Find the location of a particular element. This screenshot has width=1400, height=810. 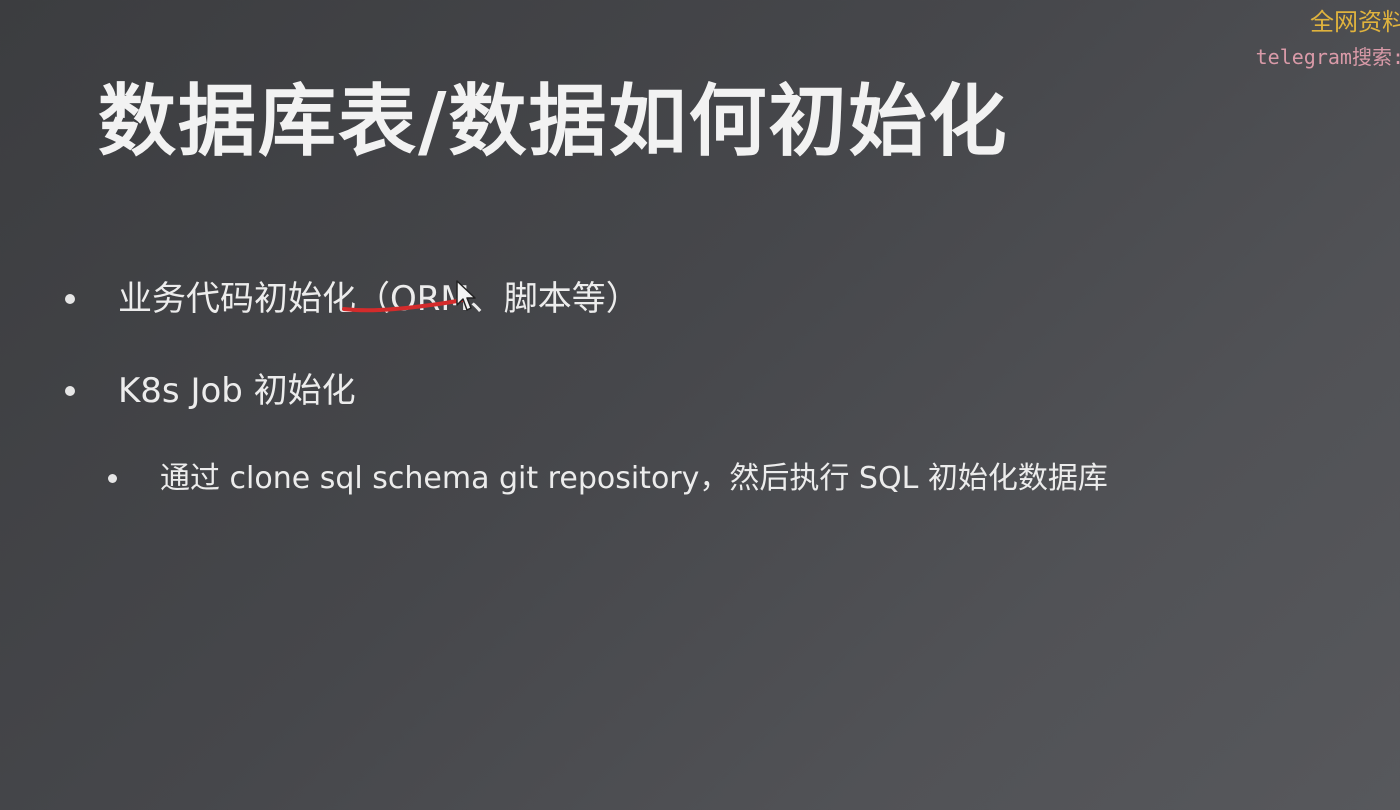

watermark: 全网资料 telegram搜索: is located at coordinates (1328, 39).